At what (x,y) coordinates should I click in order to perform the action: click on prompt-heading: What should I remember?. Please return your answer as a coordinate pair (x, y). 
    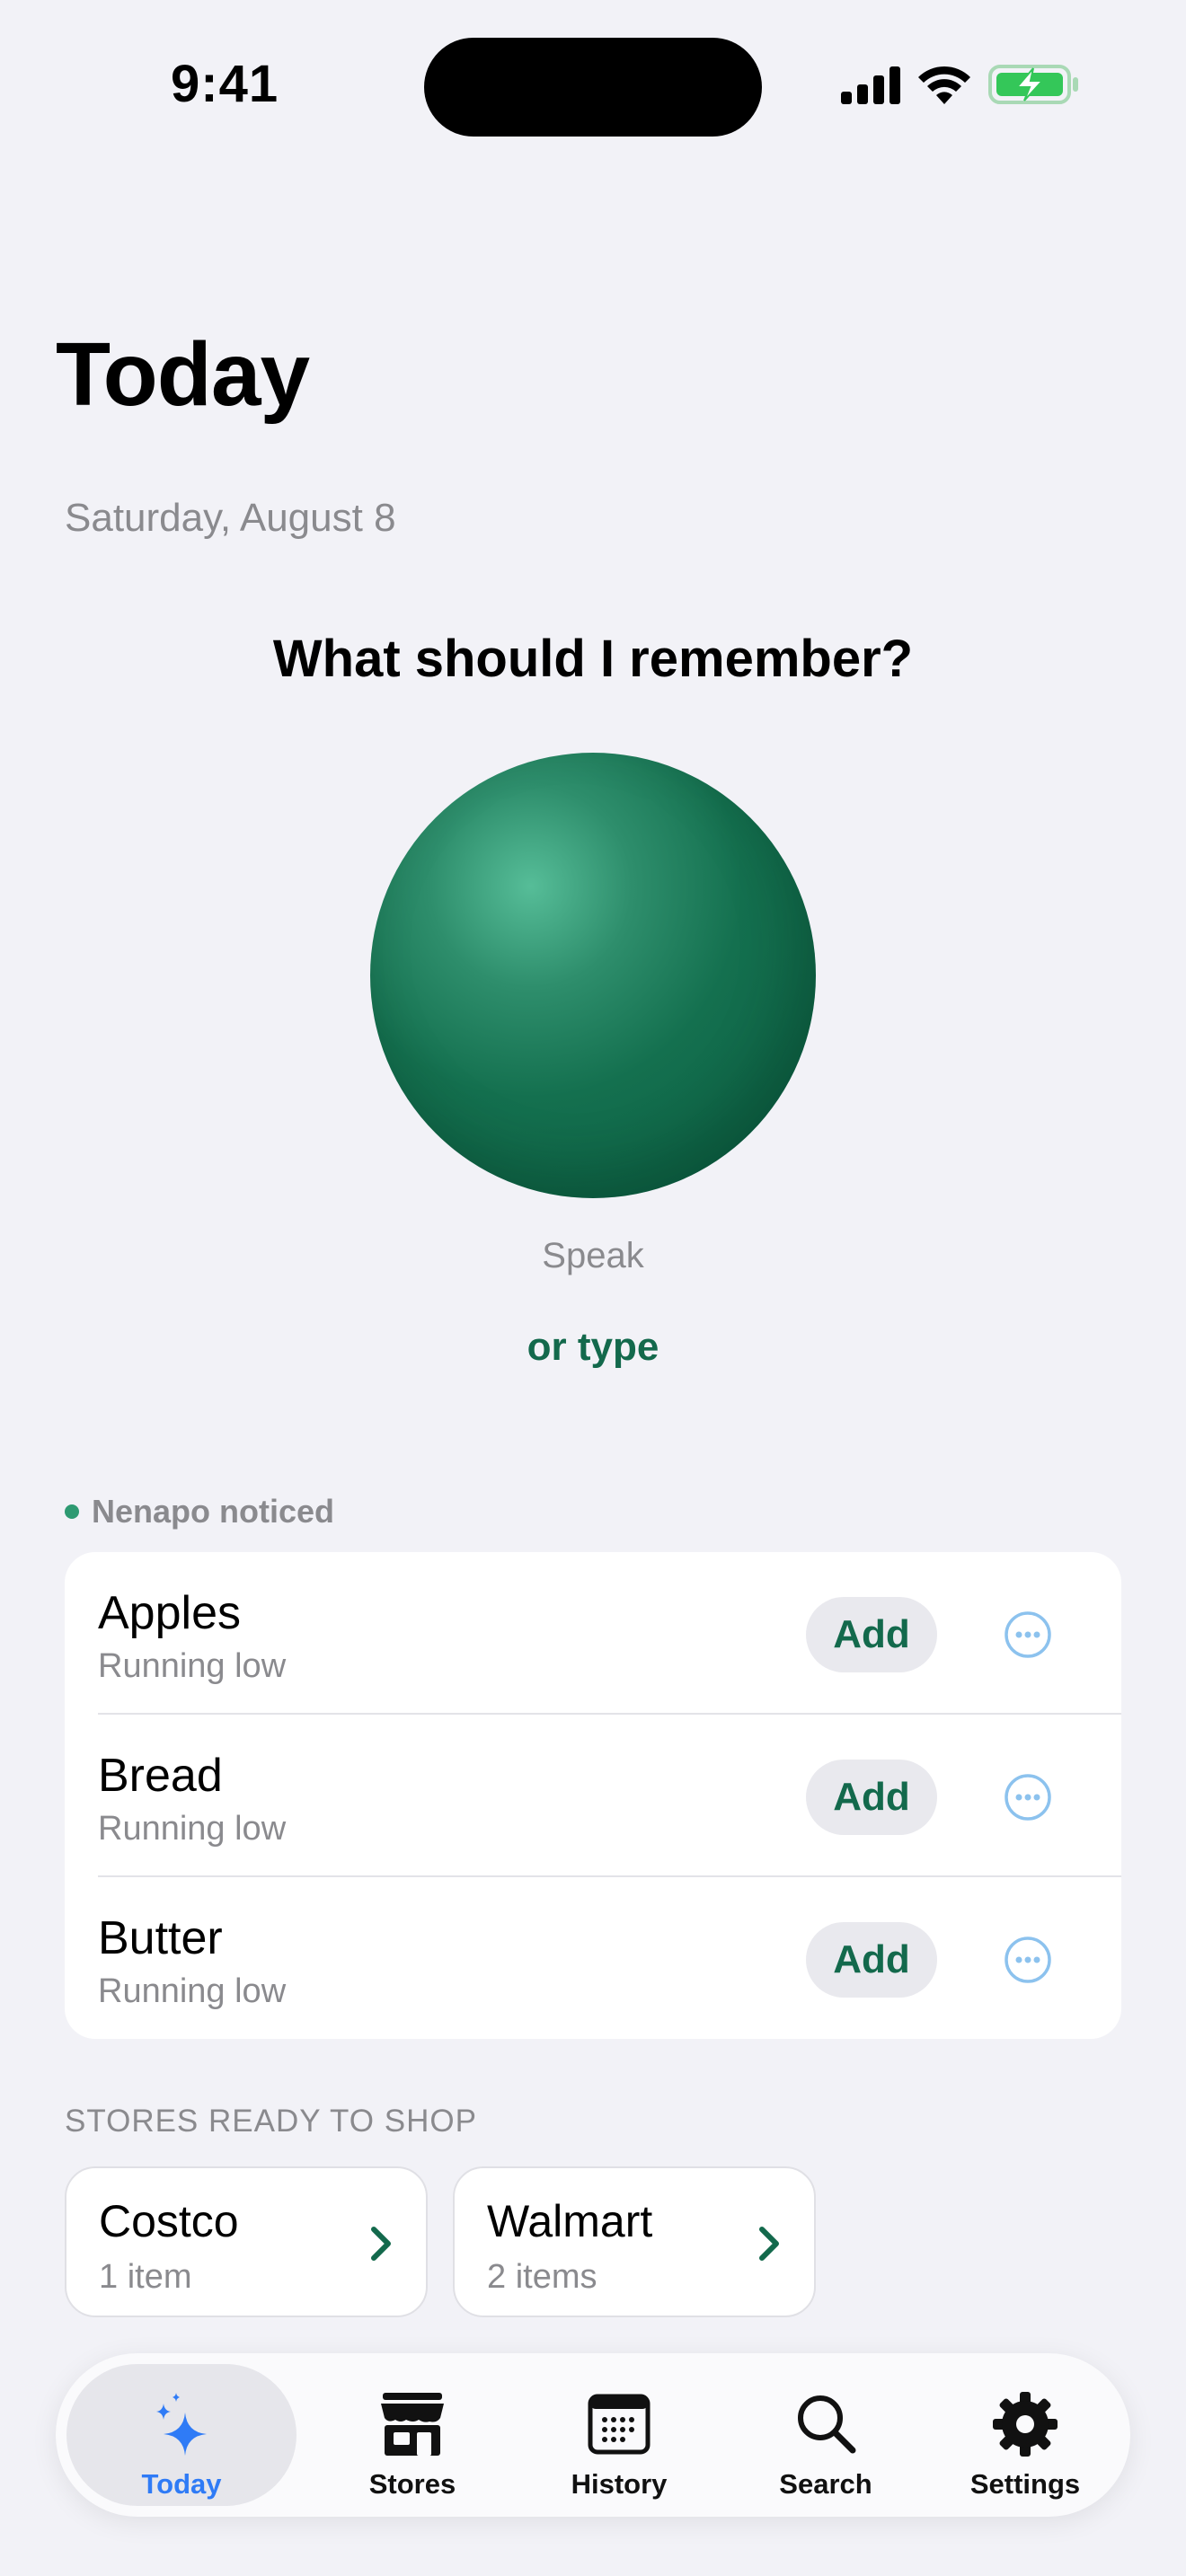
    Looking at the image, I should click on (593, 659).